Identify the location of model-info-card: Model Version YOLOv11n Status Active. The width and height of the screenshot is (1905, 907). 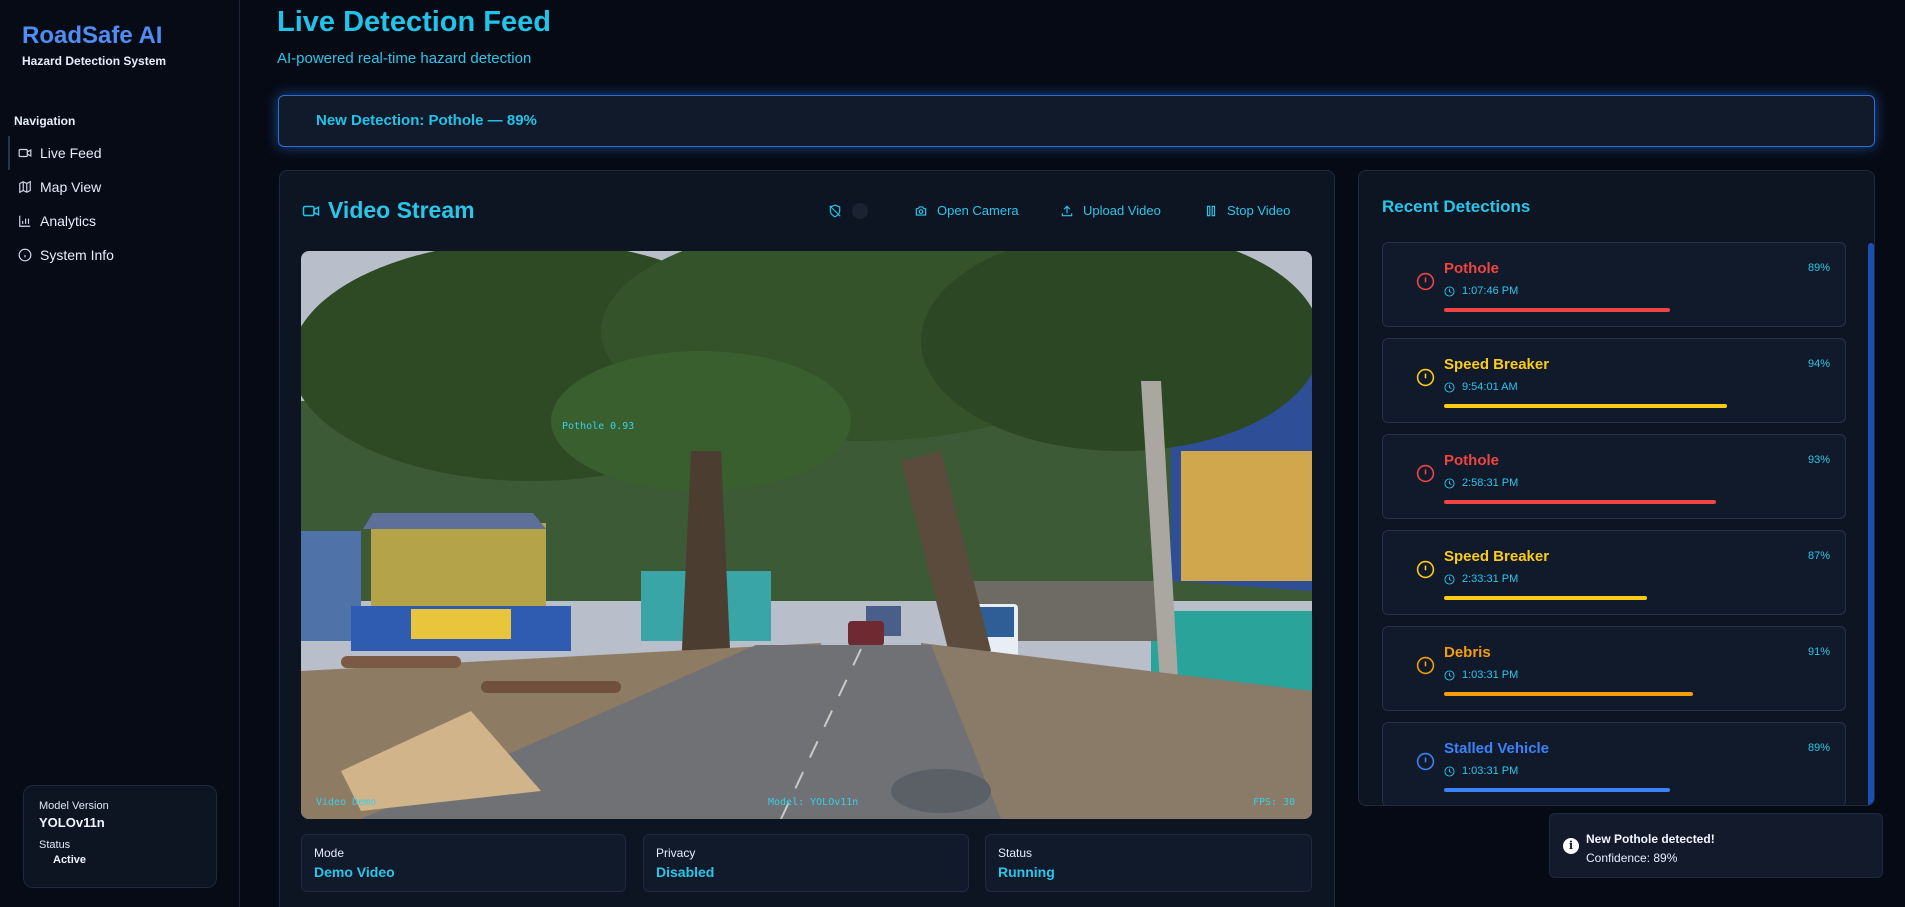
(120, 836).